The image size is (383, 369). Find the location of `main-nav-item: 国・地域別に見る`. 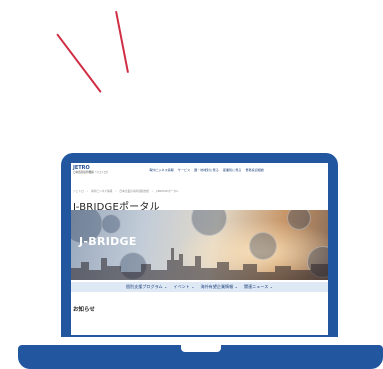

main-nav-item: 国・地域別に見る is located at coordinates (206, 169).